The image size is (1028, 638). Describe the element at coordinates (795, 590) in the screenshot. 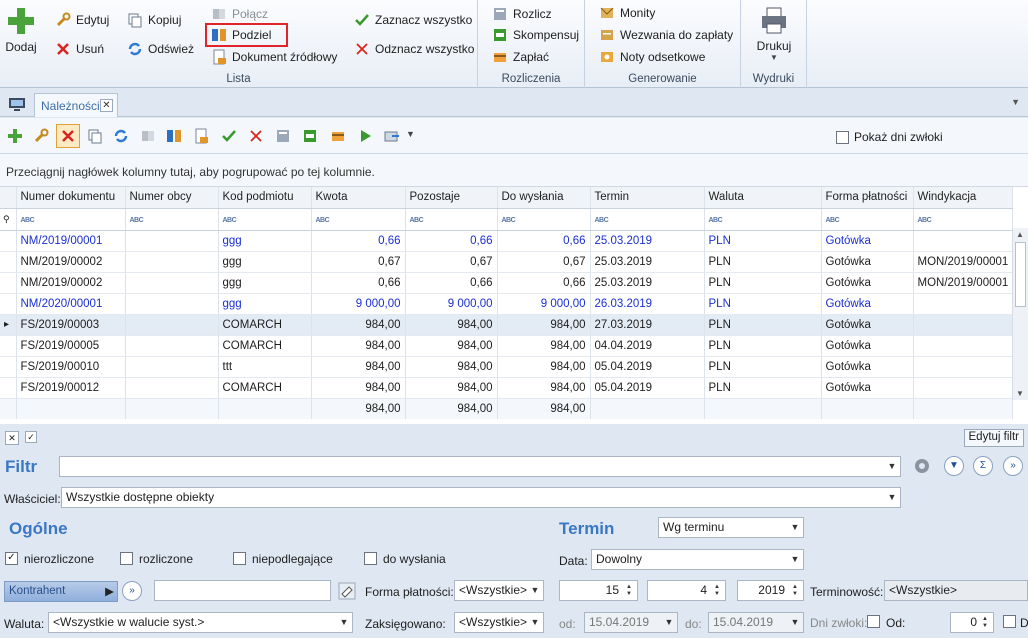

I see `year-spin-icon: ▲ ▼` at that location.